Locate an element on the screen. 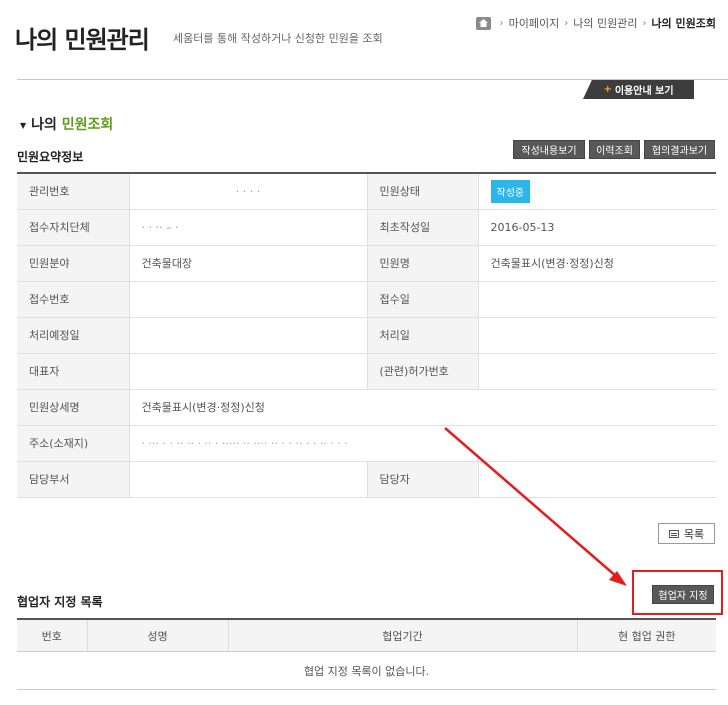 This screenshot has width=728, height=705. expected-process-date-value is located at coordinates (248, 335).